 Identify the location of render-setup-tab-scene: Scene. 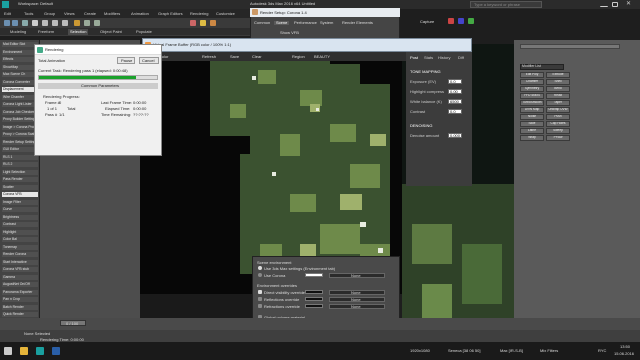
(282, 23).